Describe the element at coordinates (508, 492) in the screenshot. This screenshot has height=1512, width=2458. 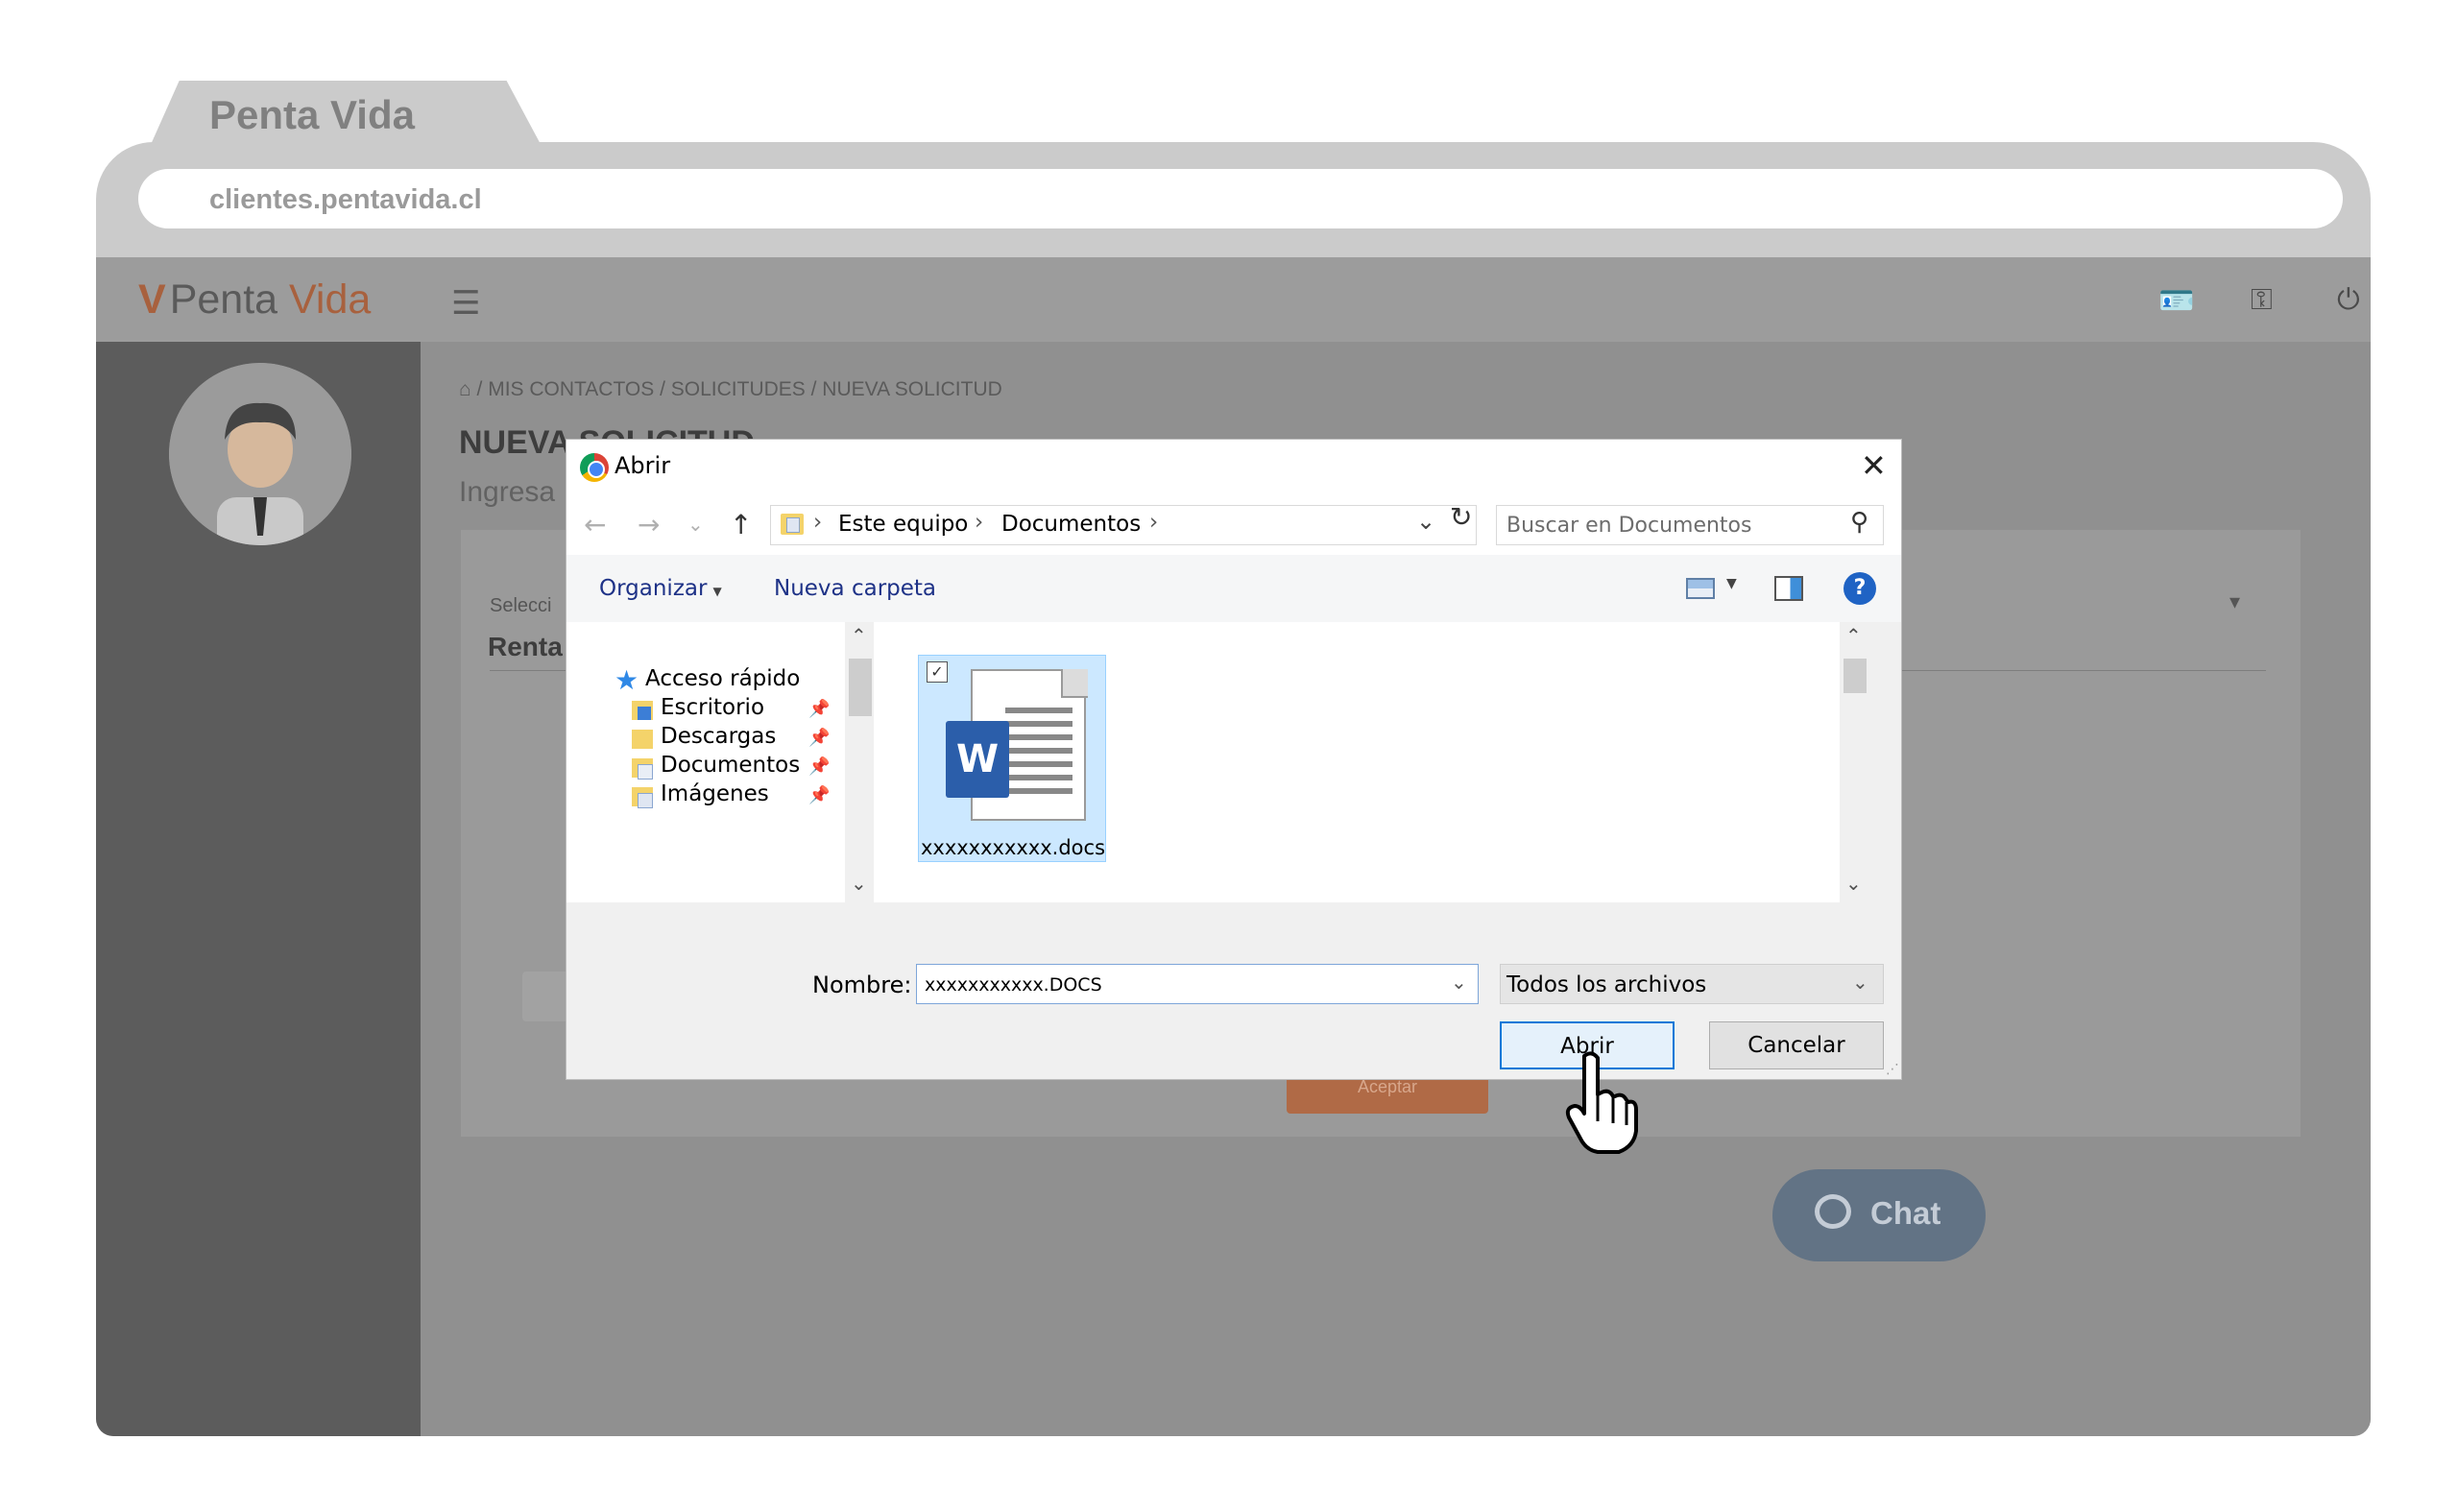
I see `page-subtitle: Ingresa` at that location.